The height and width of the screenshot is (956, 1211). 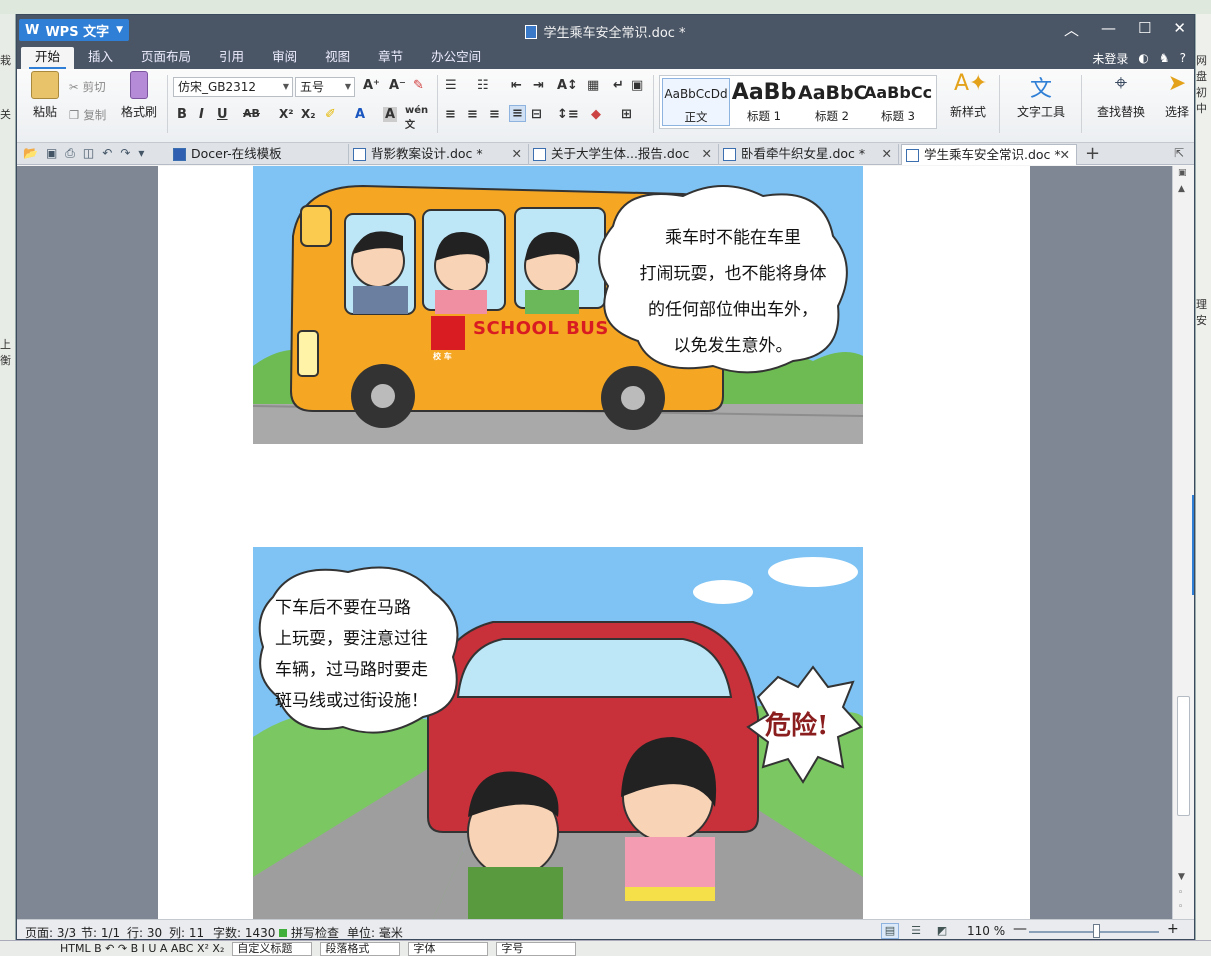 What do you see at coordinates (1180, 893) in the screenshot?
I see `prev-page-icon: ◦` at bounding box center [1180, 893].